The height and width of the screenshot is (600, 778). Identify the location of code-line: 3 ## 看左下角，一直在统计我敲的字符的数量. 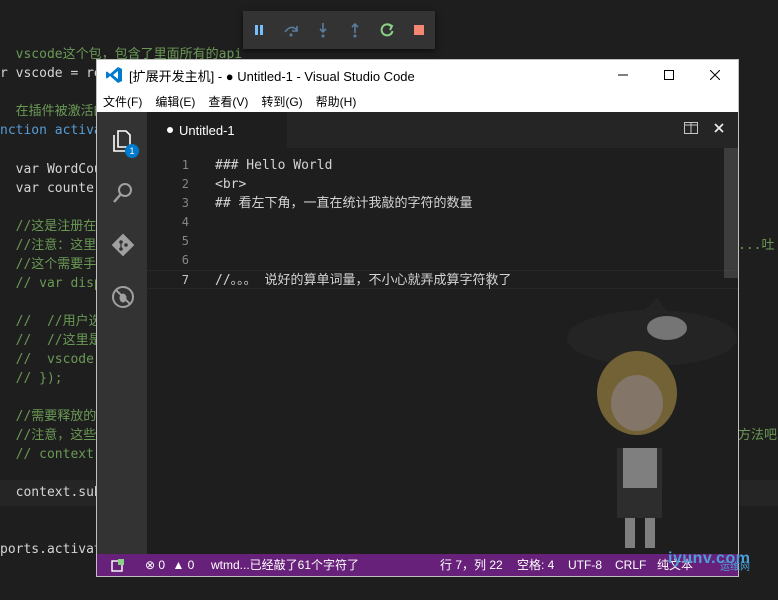
(442, 203).